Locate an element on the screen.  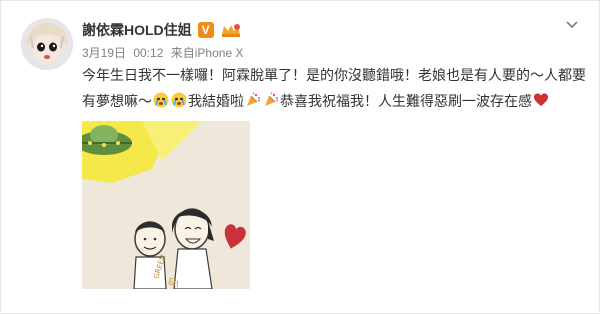
avatar is located at coordinates (47, 44).